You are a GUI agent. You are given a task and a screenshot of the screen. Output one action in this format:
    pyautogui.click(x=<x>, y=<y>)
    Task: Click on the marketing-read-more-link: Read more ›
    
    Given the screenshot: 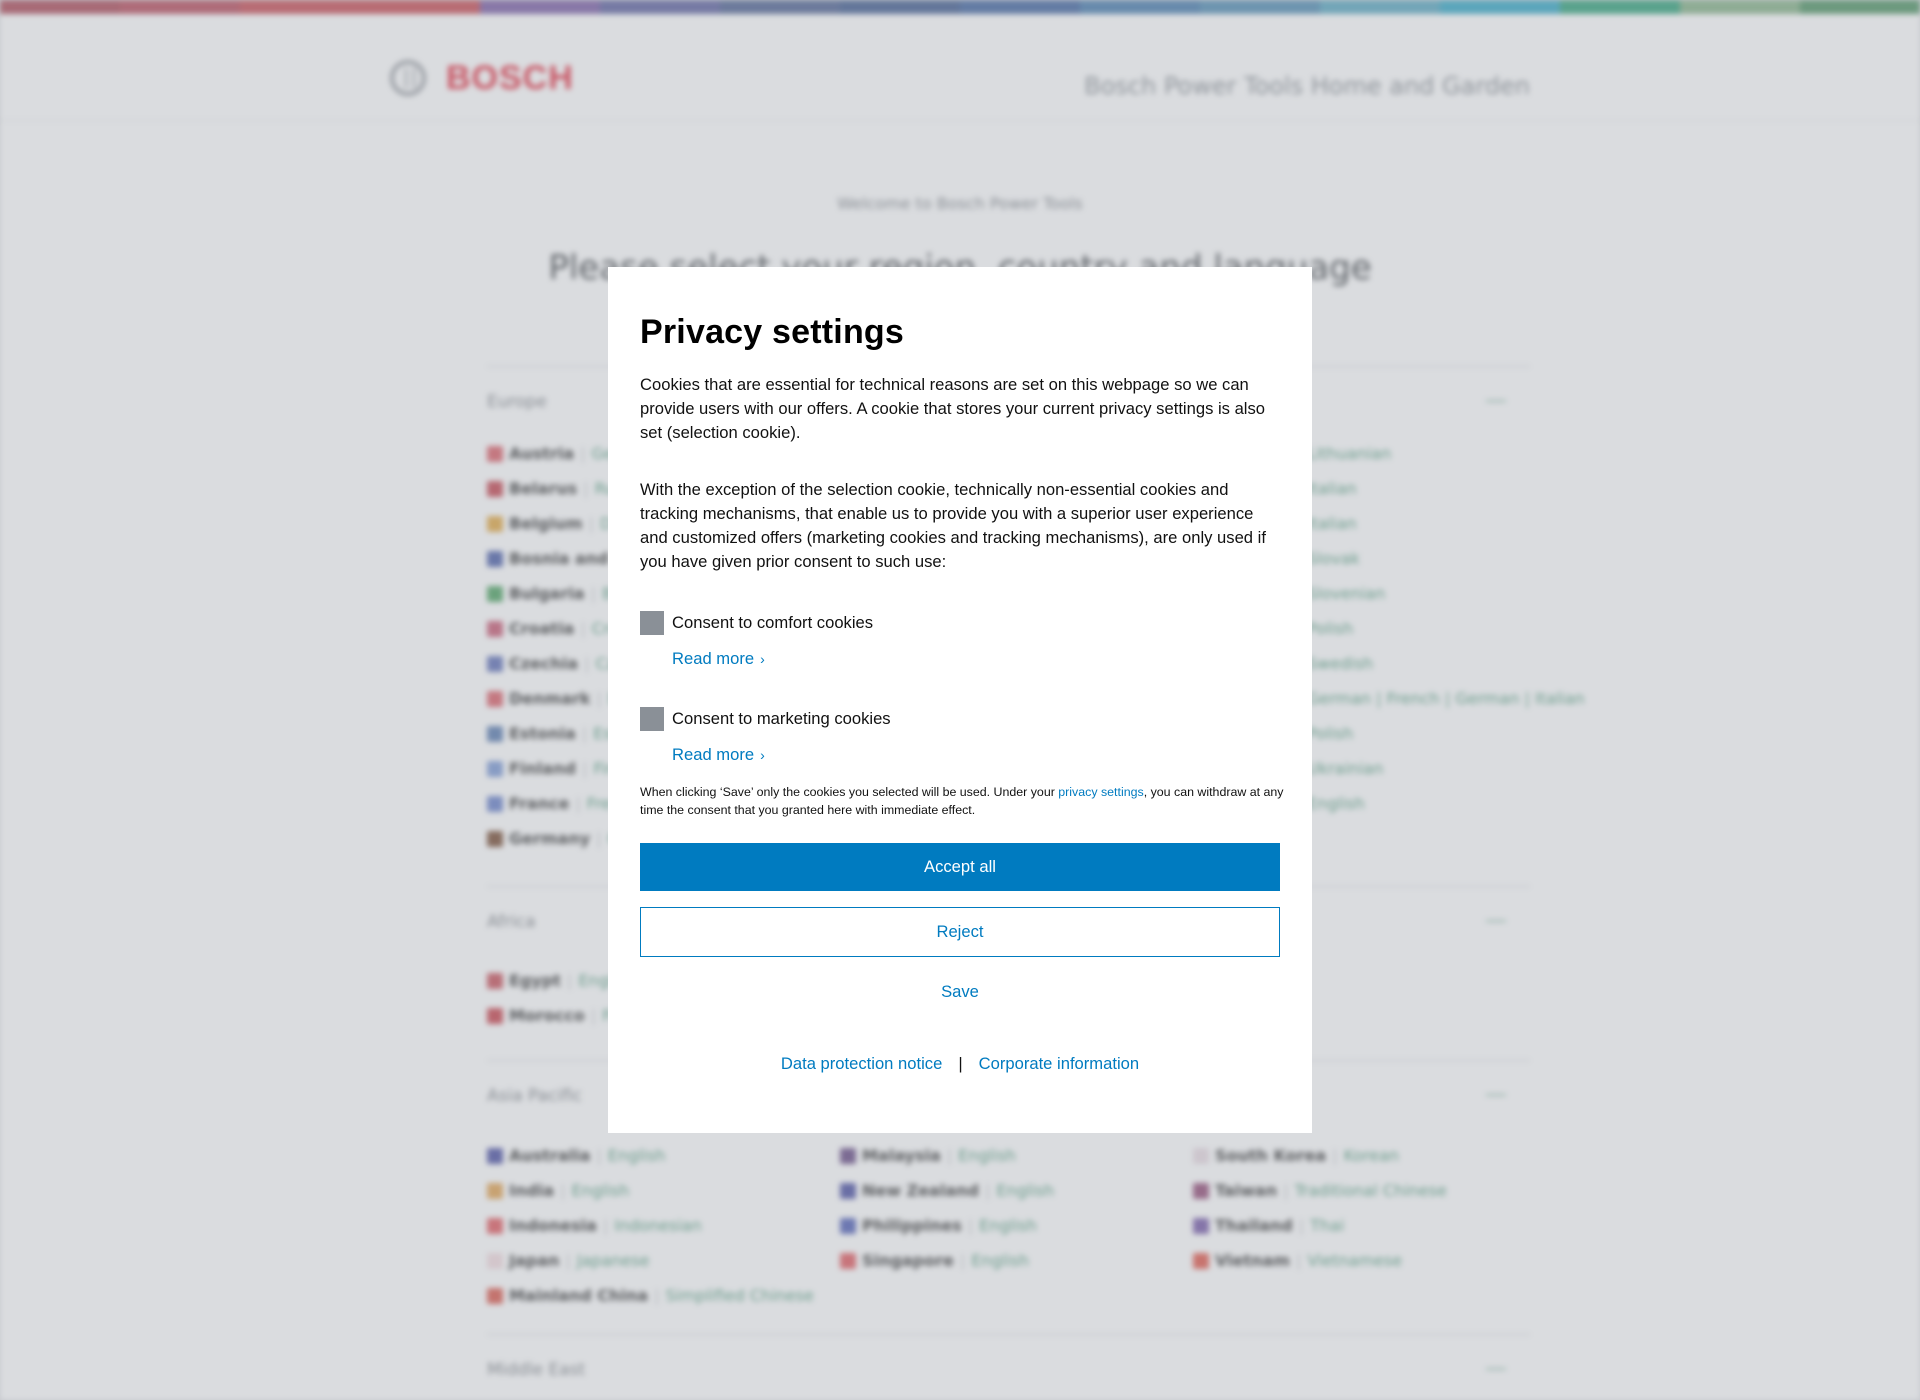 What is the action you would take?
    pyautogui.click(x=718, y=755)
    